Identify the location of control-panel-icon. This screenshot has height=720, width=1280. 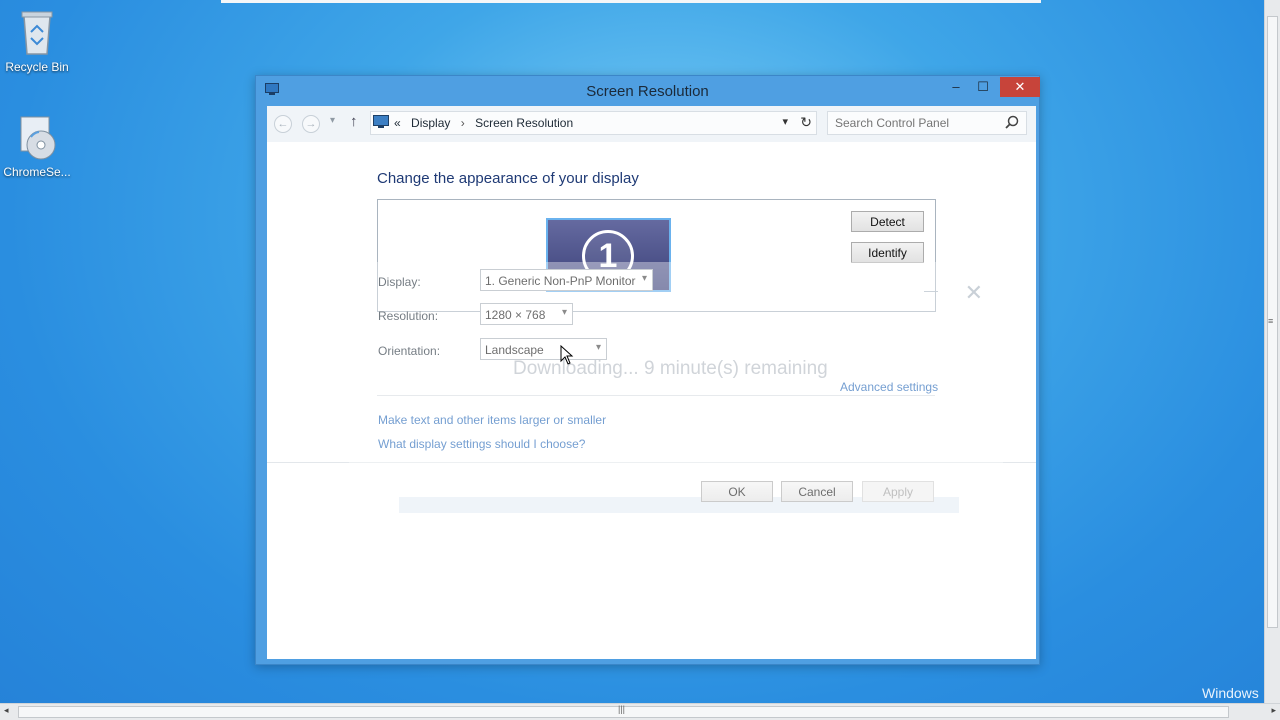
(381, 121).